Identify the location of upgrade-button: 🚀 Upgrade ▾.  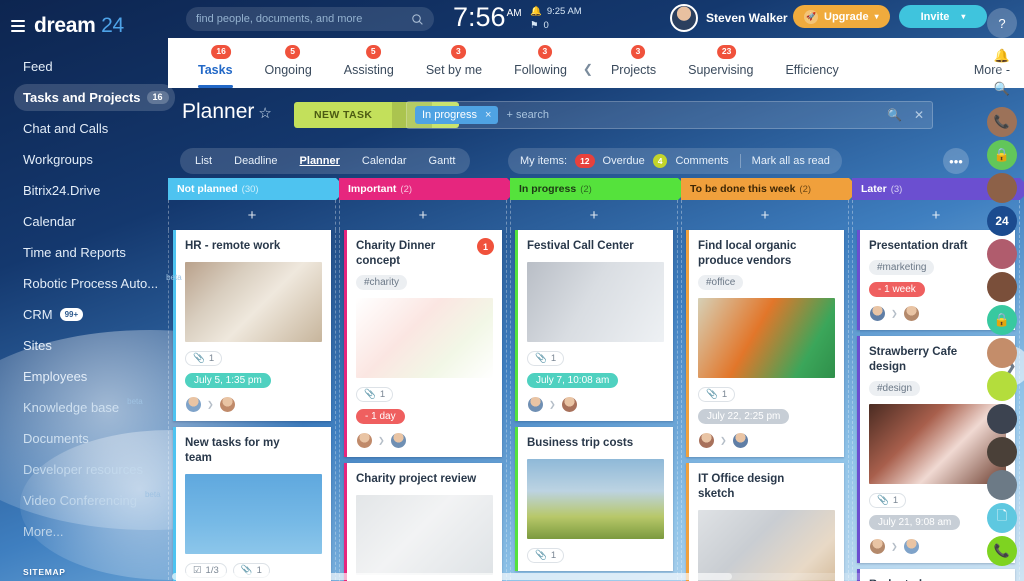
(841, 16).